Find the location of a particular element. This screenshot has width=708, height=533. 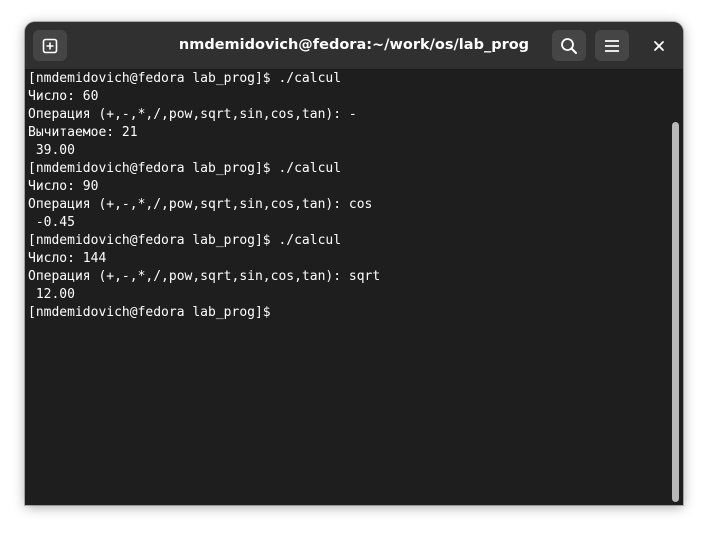

terminal-line: [nmdemidovich@fedora lab_prog]$ is located at coordinates (347, 313).